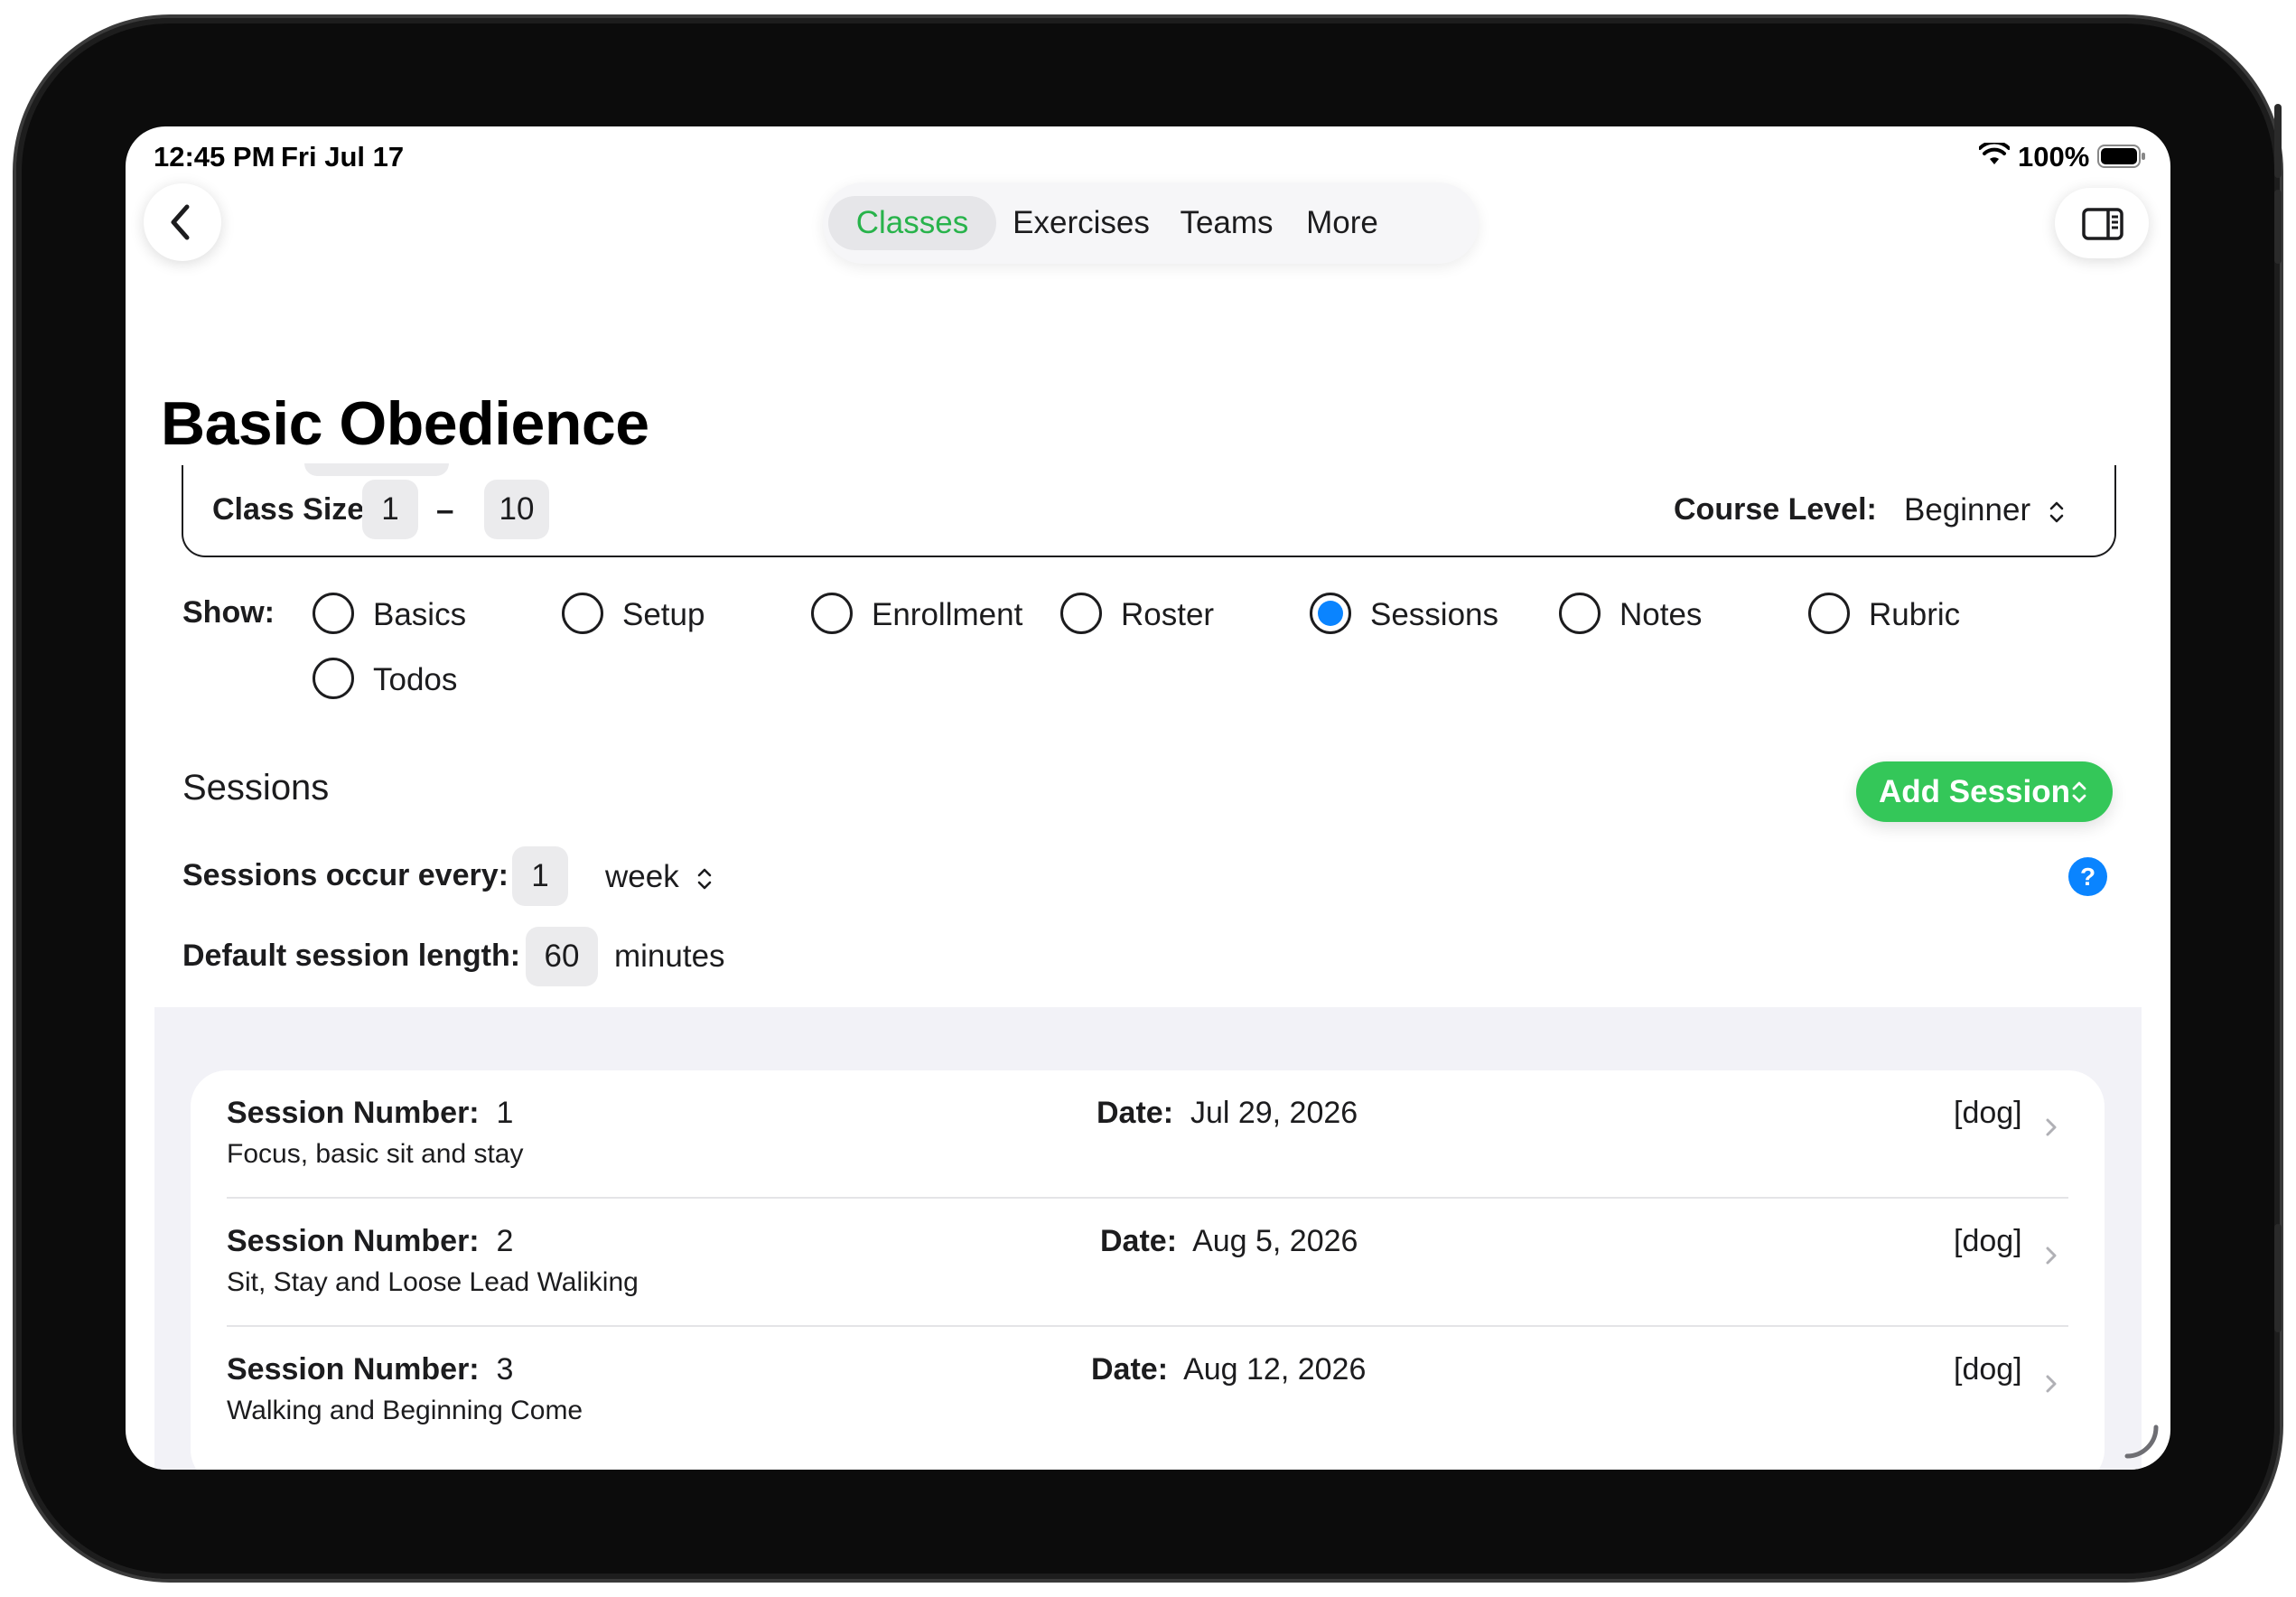  What do you see at coordinates (1661, 614) in the screenshot?
I see `radio-notes-label: Notes` at bounding box center [1661, 614].